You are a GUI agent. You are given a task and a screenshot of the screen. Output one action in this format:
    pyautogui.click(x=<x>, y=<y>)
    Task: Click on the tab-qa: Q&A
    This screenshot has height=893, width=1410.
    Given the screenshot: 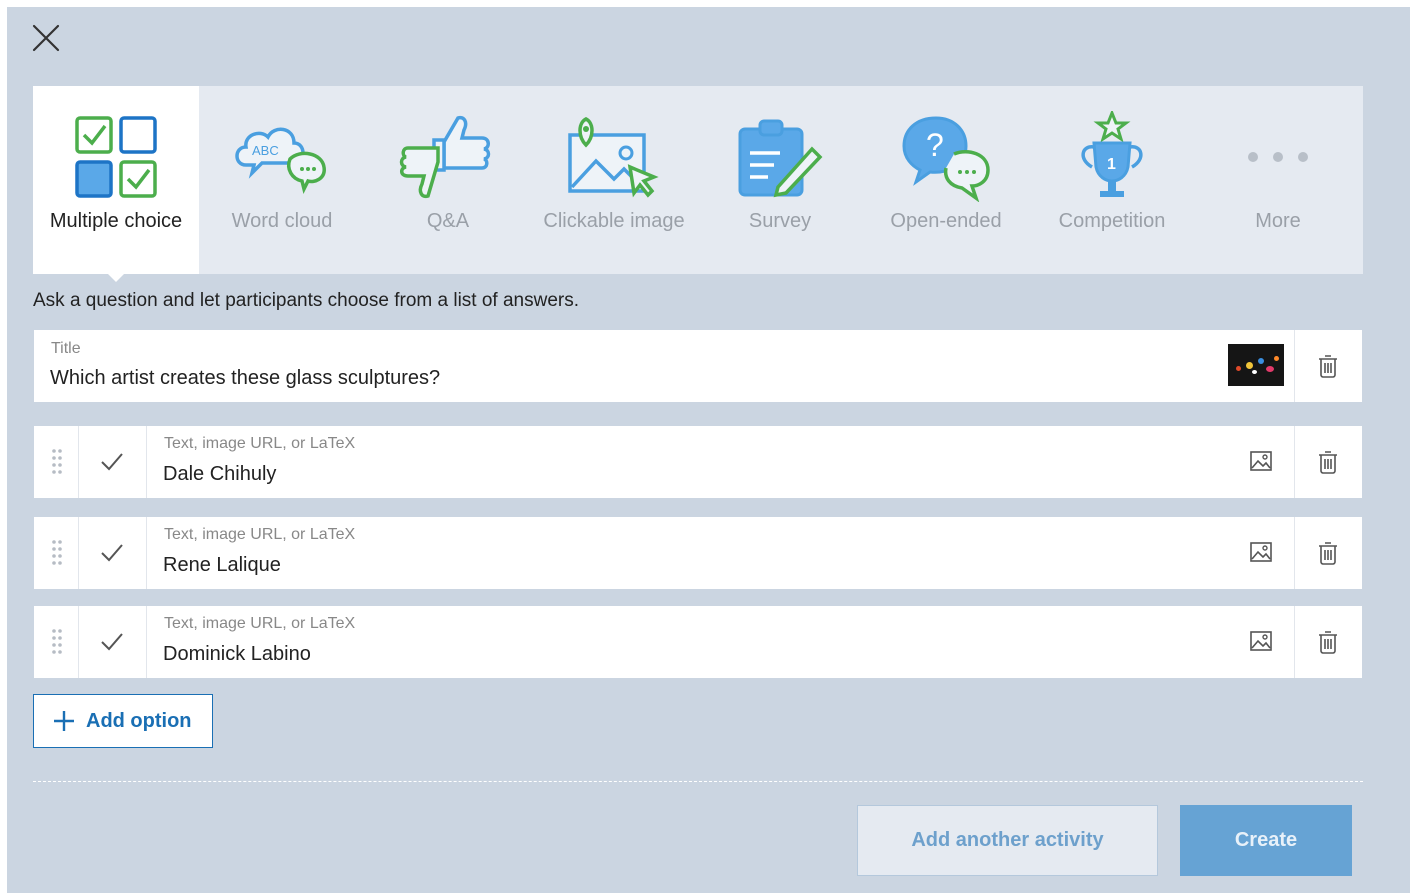 What is the action you would take?
    pyautogui.click(x=448, y=180)
    